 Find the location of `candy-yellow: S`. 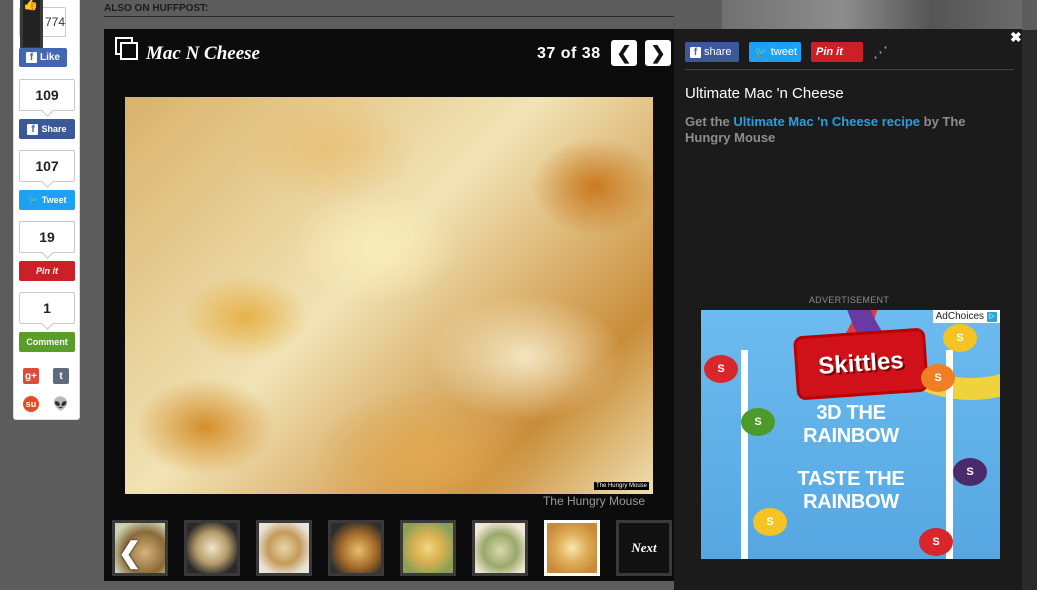

candy-yellow: S is located at coordinates (960, 338).